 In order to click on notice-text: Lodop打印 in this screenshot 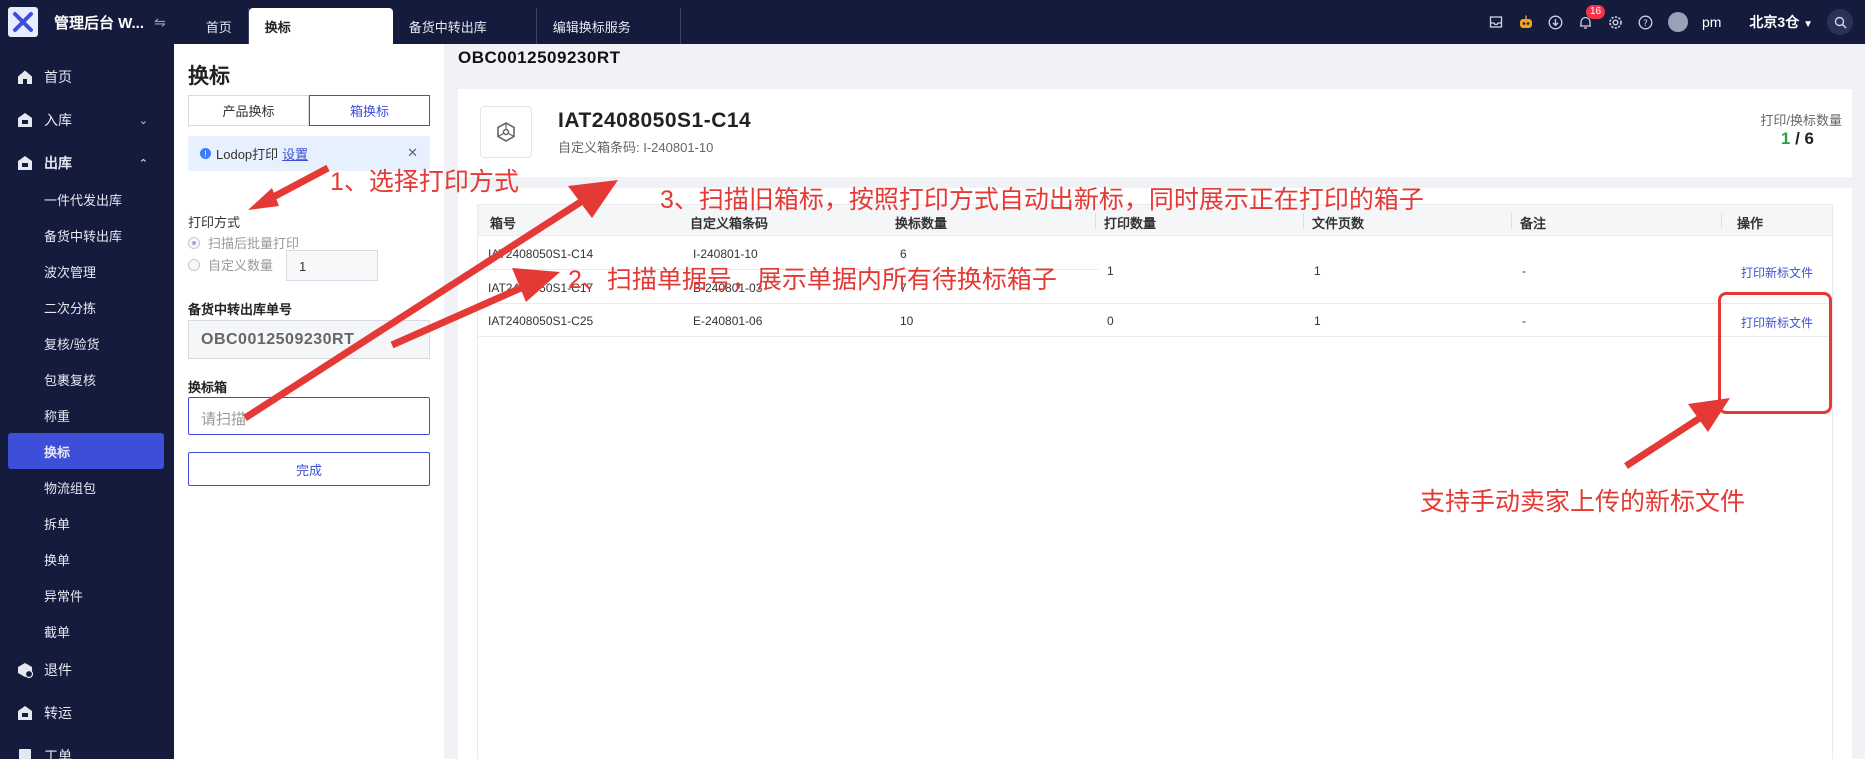, I will do `click(247, 154)`.